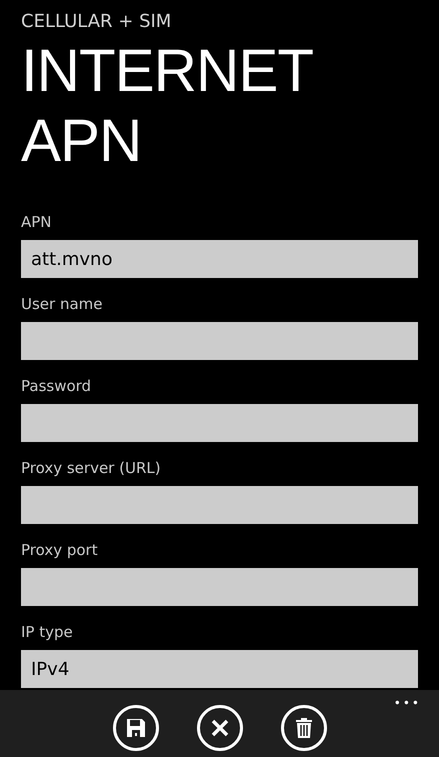 This screenshot has width=439, height=757. Describe the element at coordinates (59, 550) in the screenshot. I see `field-label: Proxy port` at that location.